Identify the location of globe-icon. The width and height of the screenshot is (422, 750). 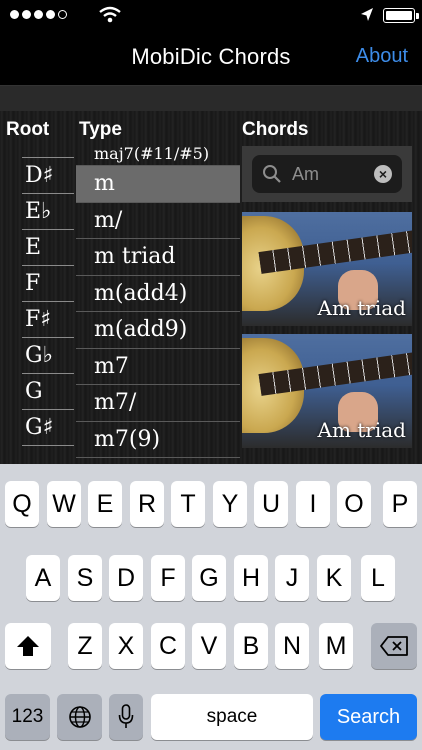
(79, 717).